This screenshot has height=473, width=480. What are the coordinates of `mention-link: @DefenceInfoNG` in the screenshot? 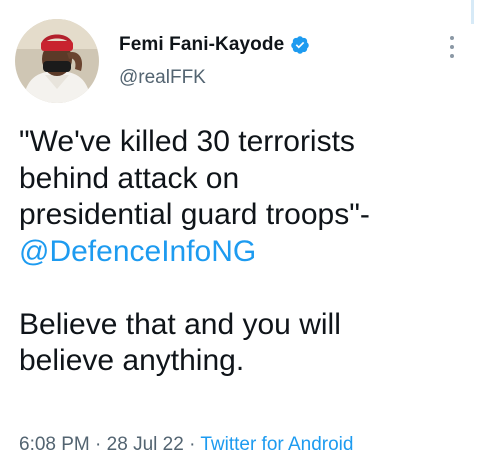 It's located at (246, 252).